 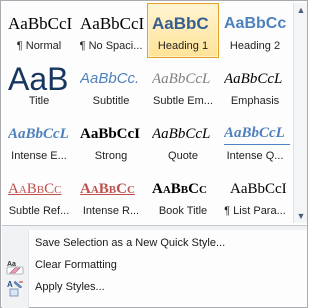 I want to click on style-tile-strong: AaBbCcI Strong, so click(x=111, y=140).